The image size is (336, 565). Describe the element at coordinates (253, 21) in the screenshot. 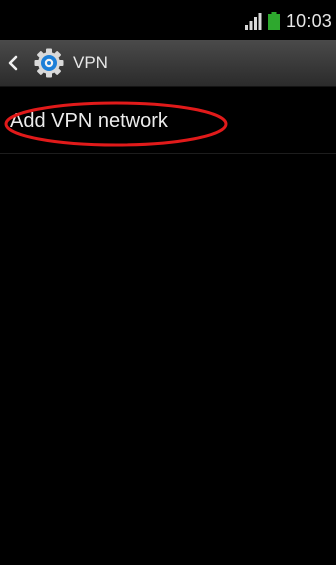

I see `signal-icon` at that location.